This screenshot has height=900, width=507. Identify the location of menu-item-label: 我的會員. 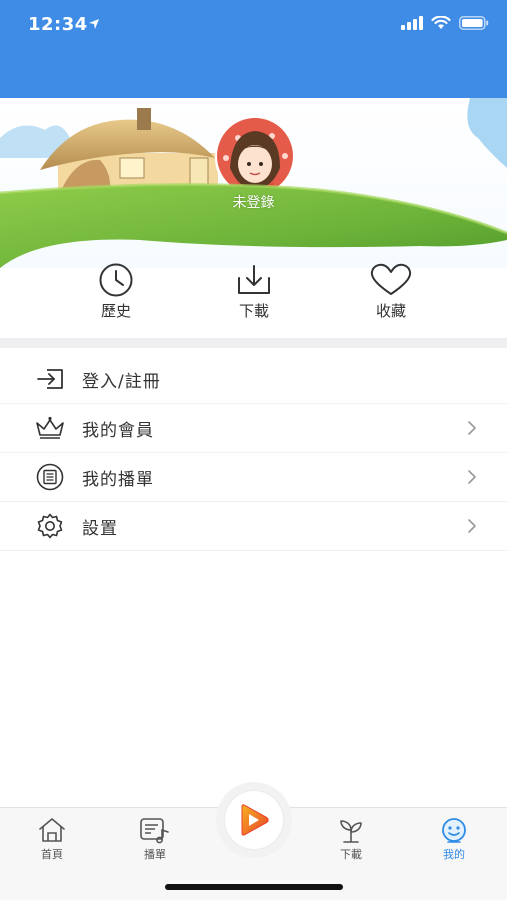
(118, 430).